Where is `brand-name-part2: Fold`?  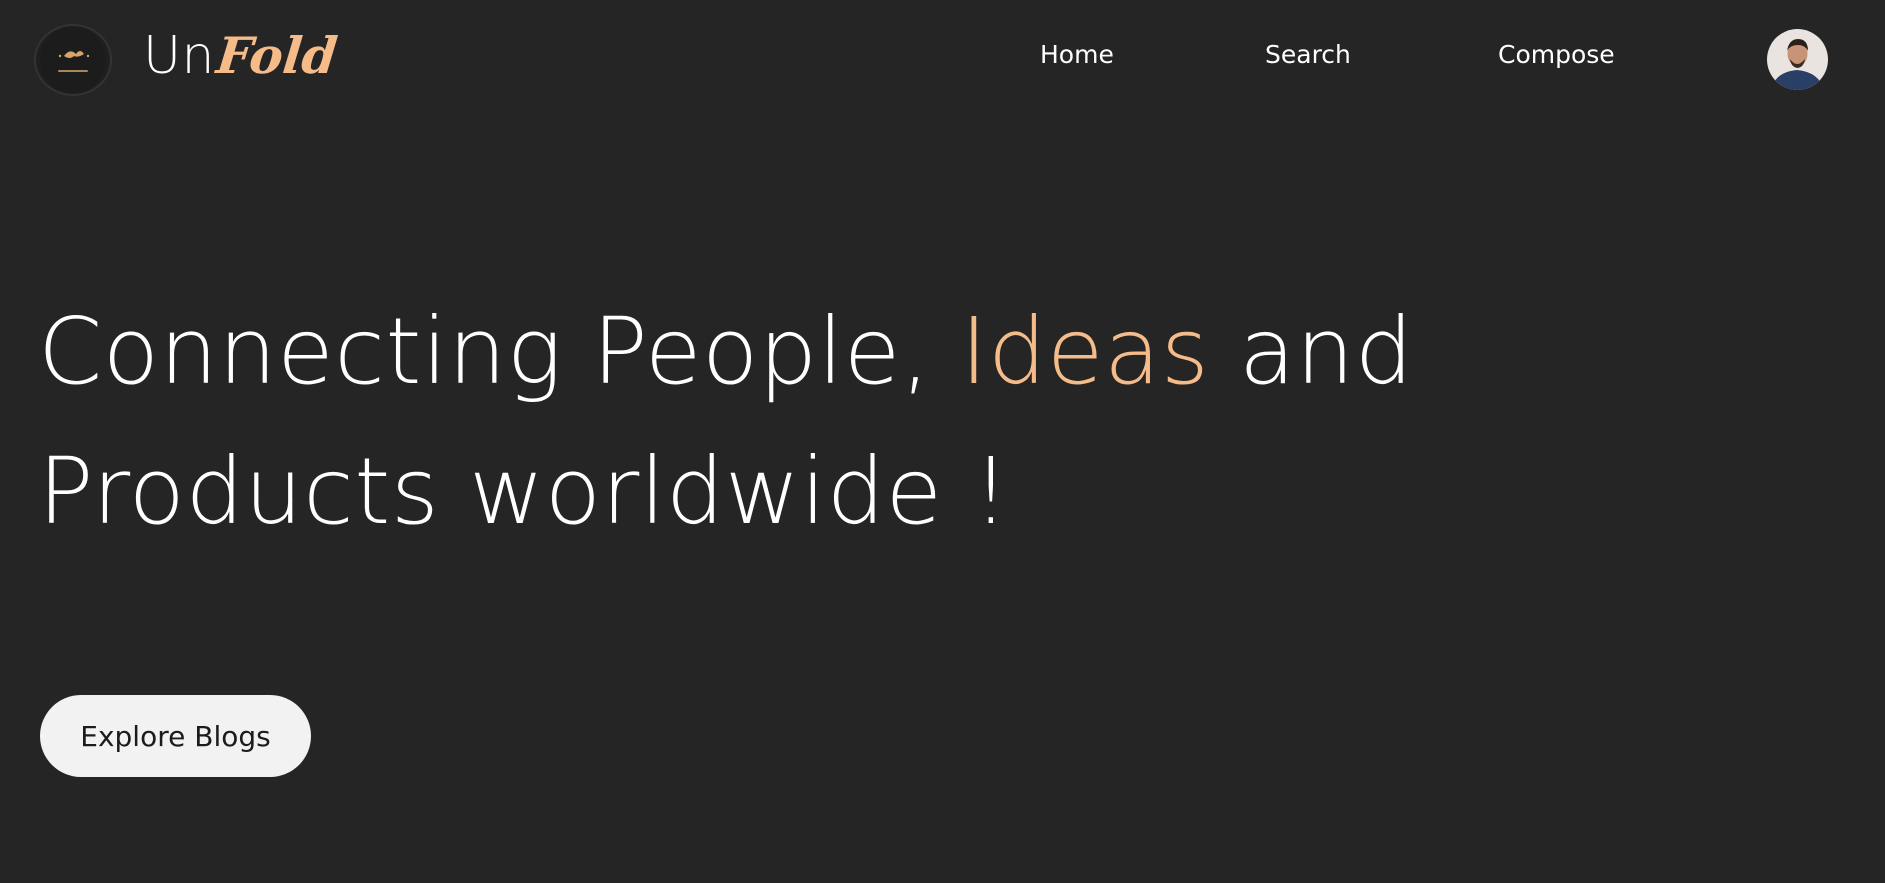 brand-name-part2: Fold is located at coordinates (277, 55).